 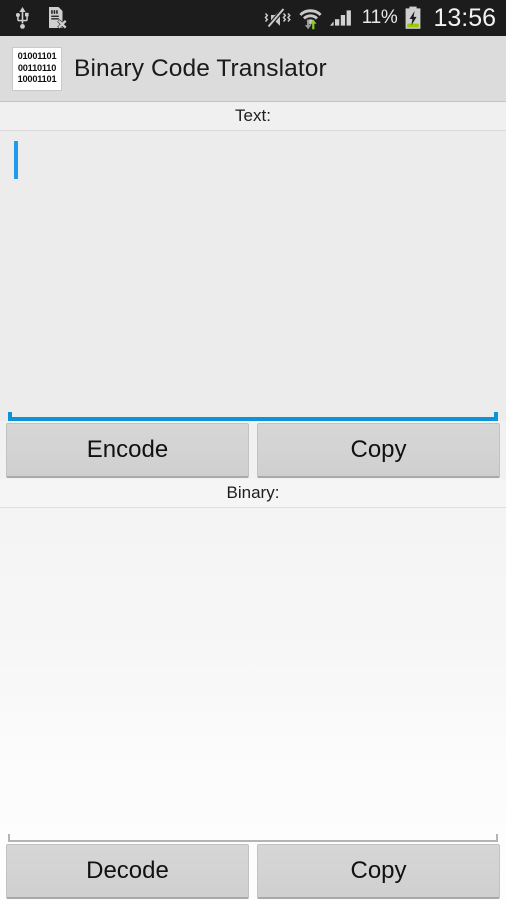 I want to click on copy-text-button: Copy, so click(x=378, y=450).